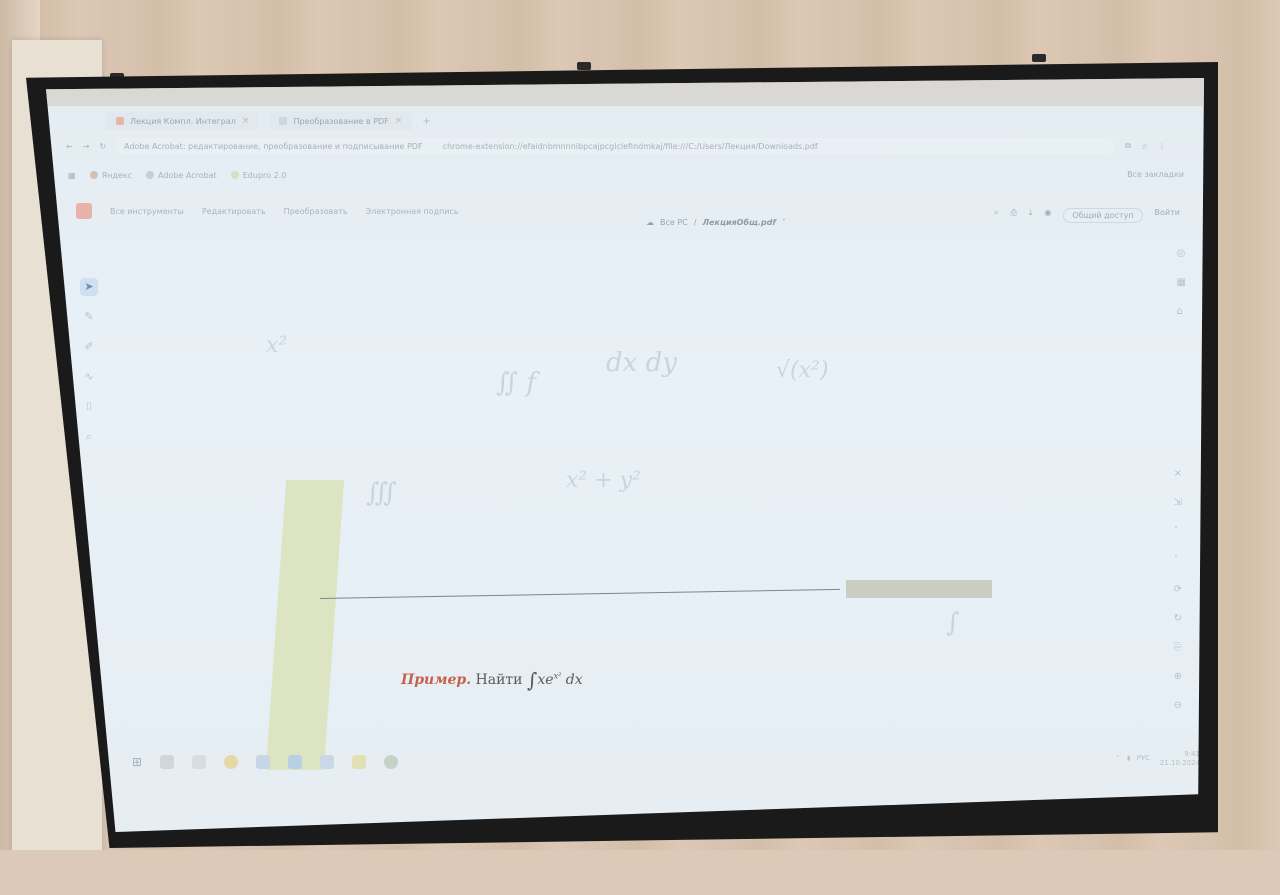 The image size is (1280, 895). Describe the element at coordinates (412, 211) in the screenshot. I see `menu-esign: Электронная подпись` at that location.